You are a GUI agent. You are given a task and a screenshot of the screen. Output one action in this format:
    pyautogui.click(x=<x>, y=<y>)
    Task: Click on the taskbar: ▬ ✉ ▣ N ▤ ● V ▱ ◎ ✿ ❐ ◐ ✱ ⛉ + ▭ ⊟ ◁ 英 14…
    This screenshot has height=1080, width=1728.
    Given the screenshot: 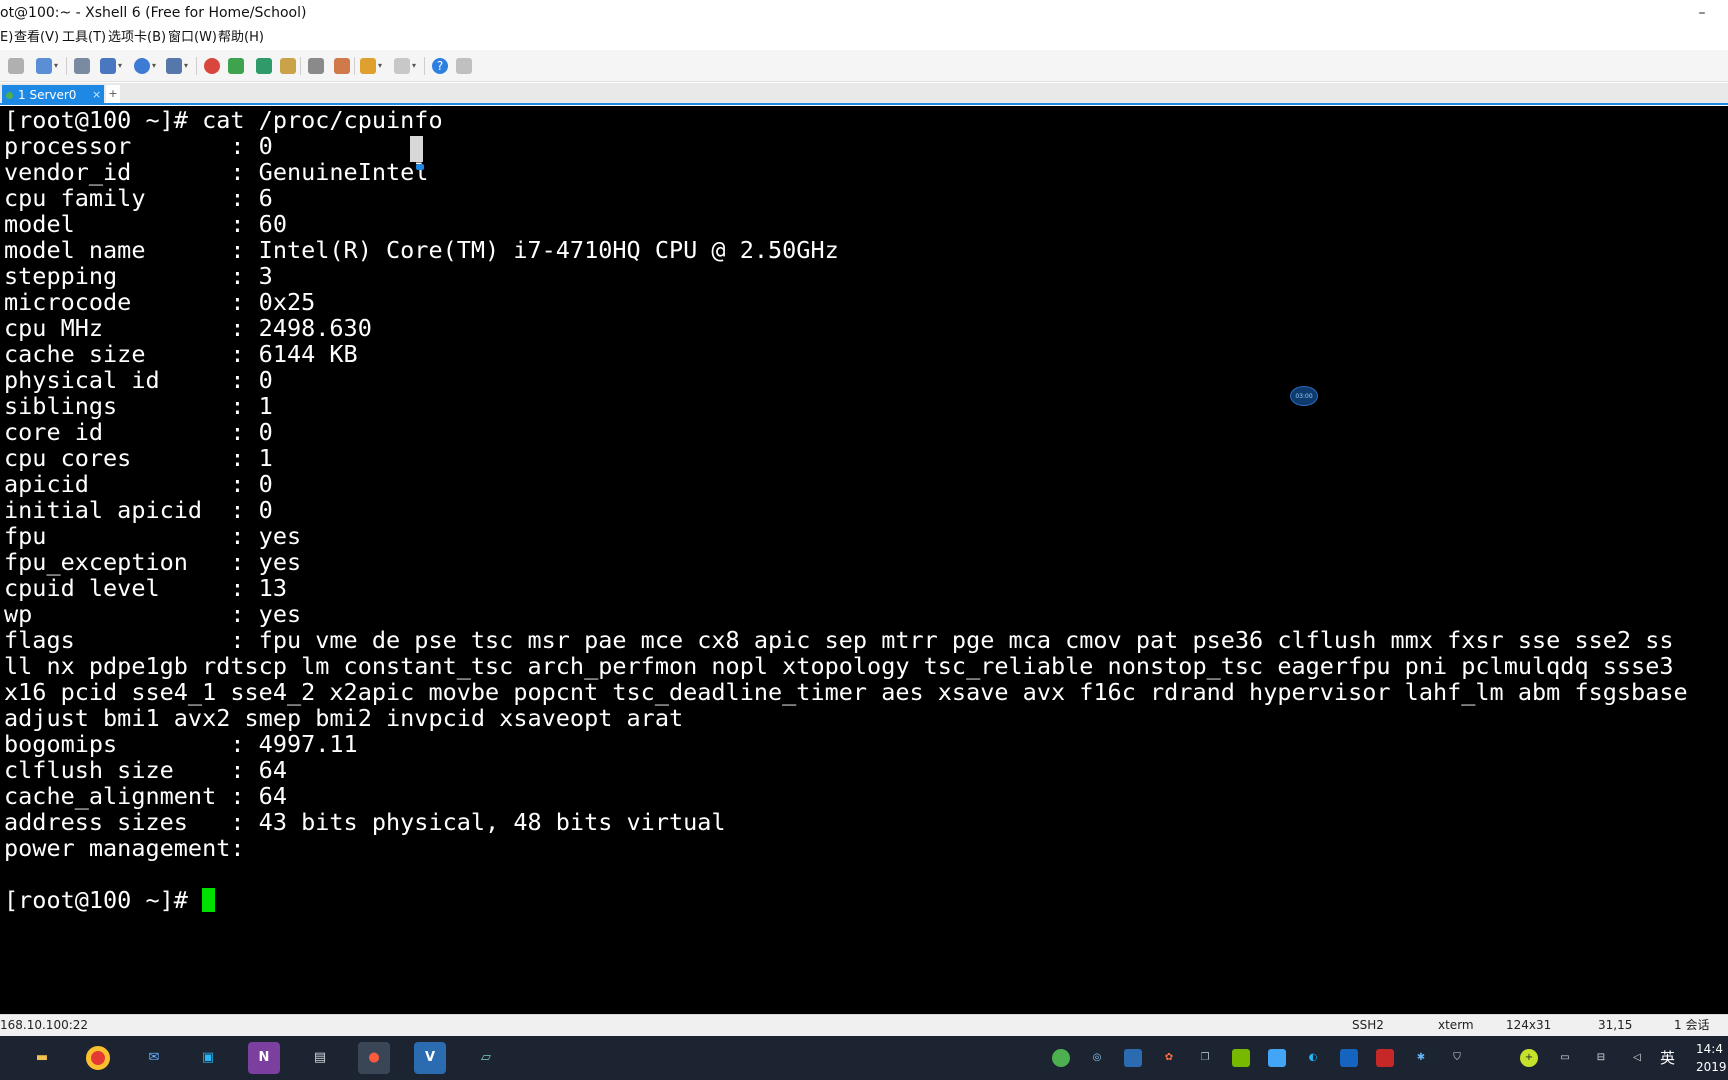 What is the action you would take?
    pyautogui.click(x=864, y=1058)
    